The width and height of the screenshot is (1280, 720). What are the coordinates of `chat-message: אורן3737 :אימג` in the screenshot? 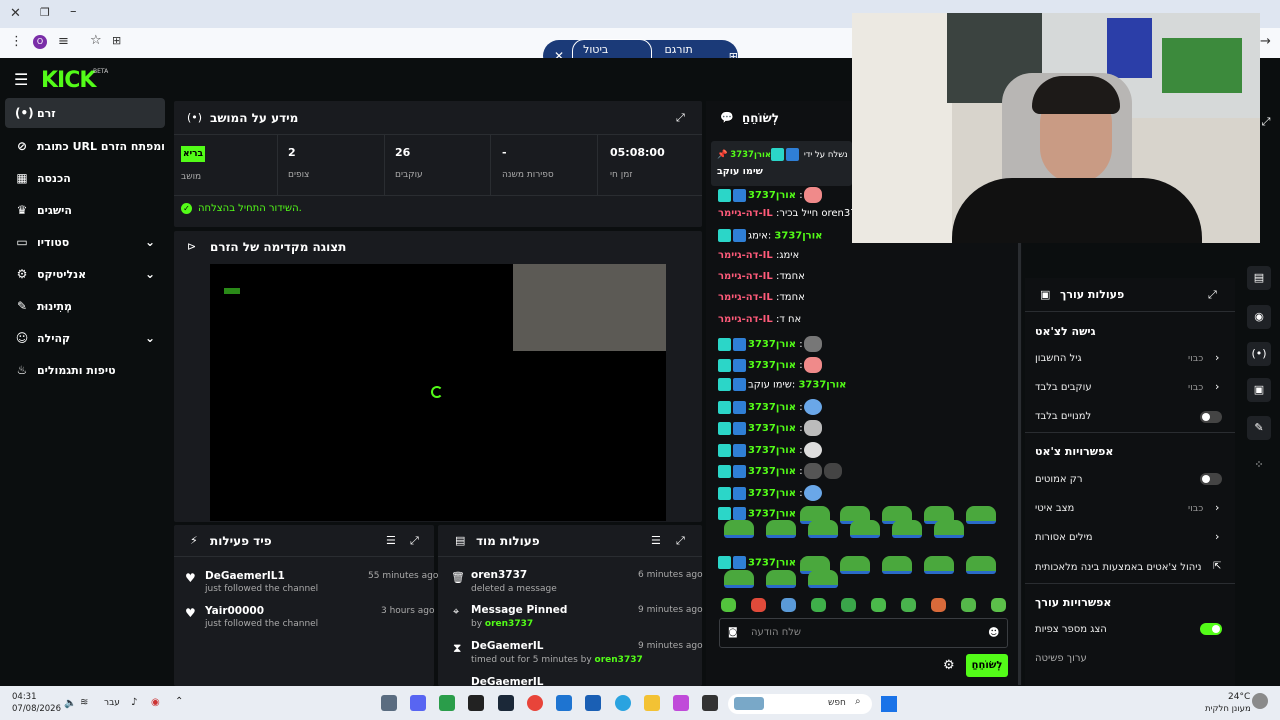 It's located at (770, 235).